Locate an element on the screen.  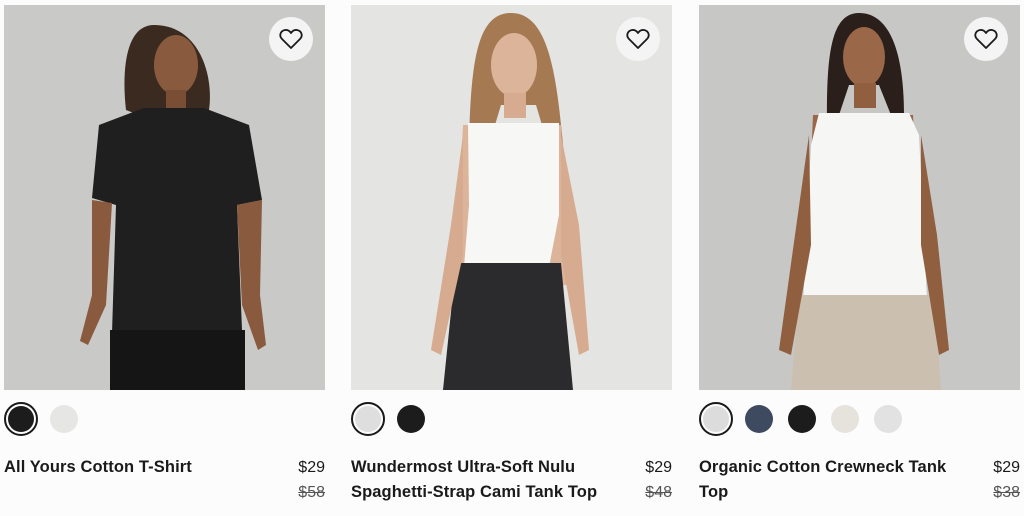
product-name: Organic Cotton Crewneck Tank Top is located at coordinates (829, 480).